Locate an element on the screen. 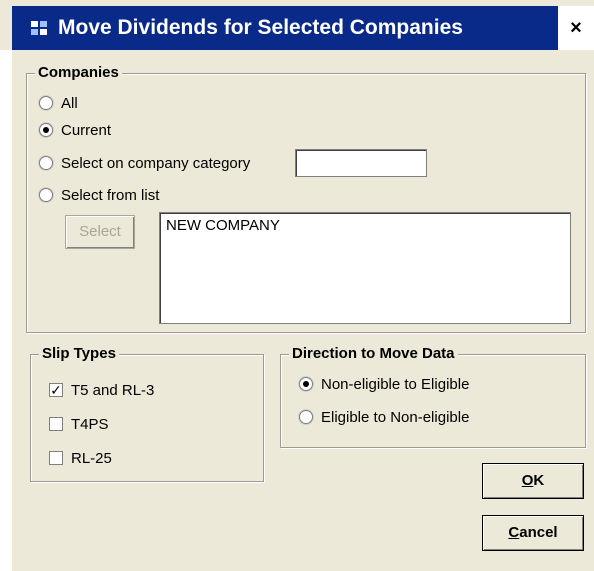  window-title: Move Dividends for Selected Companies is located at coordinates (260, 27).